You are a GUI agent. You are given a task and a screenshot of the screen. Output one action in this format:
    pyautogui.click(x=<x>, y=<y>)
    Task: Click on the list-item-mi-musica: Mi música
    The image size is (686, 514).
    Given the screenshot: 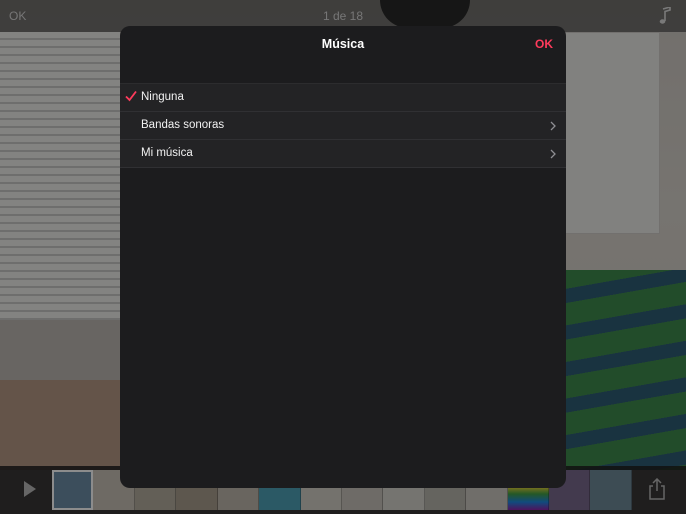 What is the action you would take?
    pyautogui.click(x=343, y=154)
    